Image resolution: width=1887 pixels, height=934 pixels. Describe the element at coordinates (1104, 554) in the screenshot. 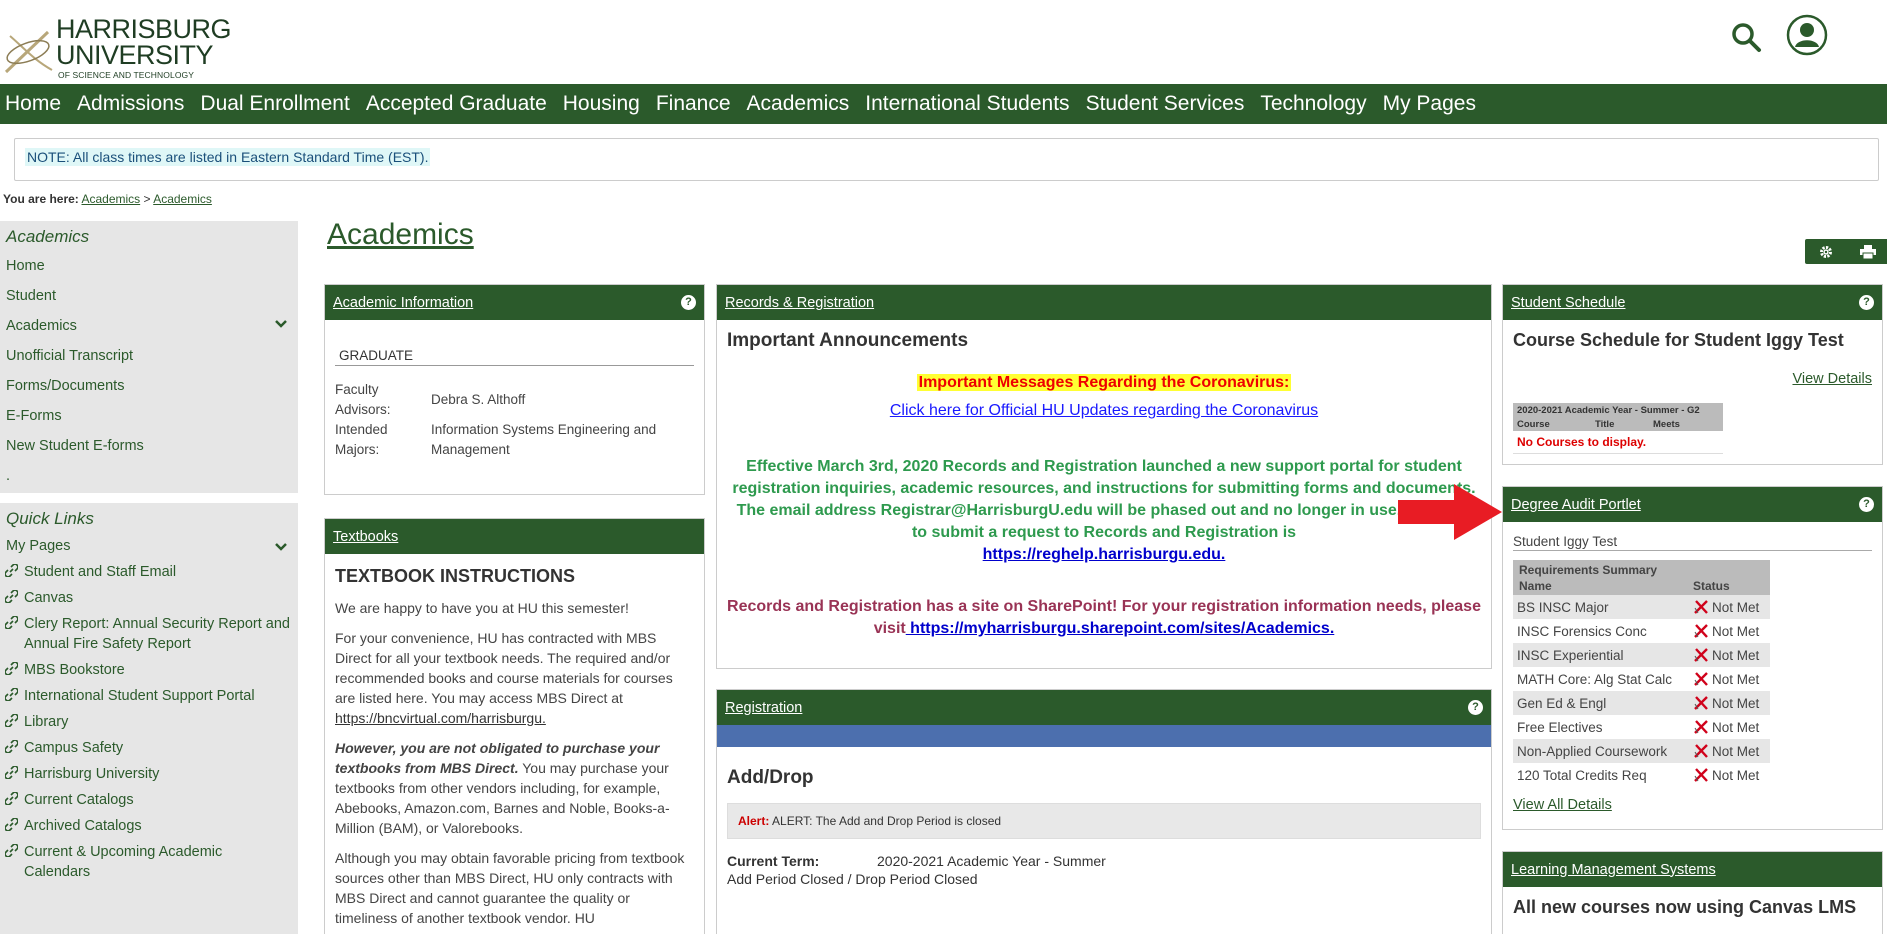

I see `reghelp-link: https://reghelp.harrisburgu.edu.` at that location.